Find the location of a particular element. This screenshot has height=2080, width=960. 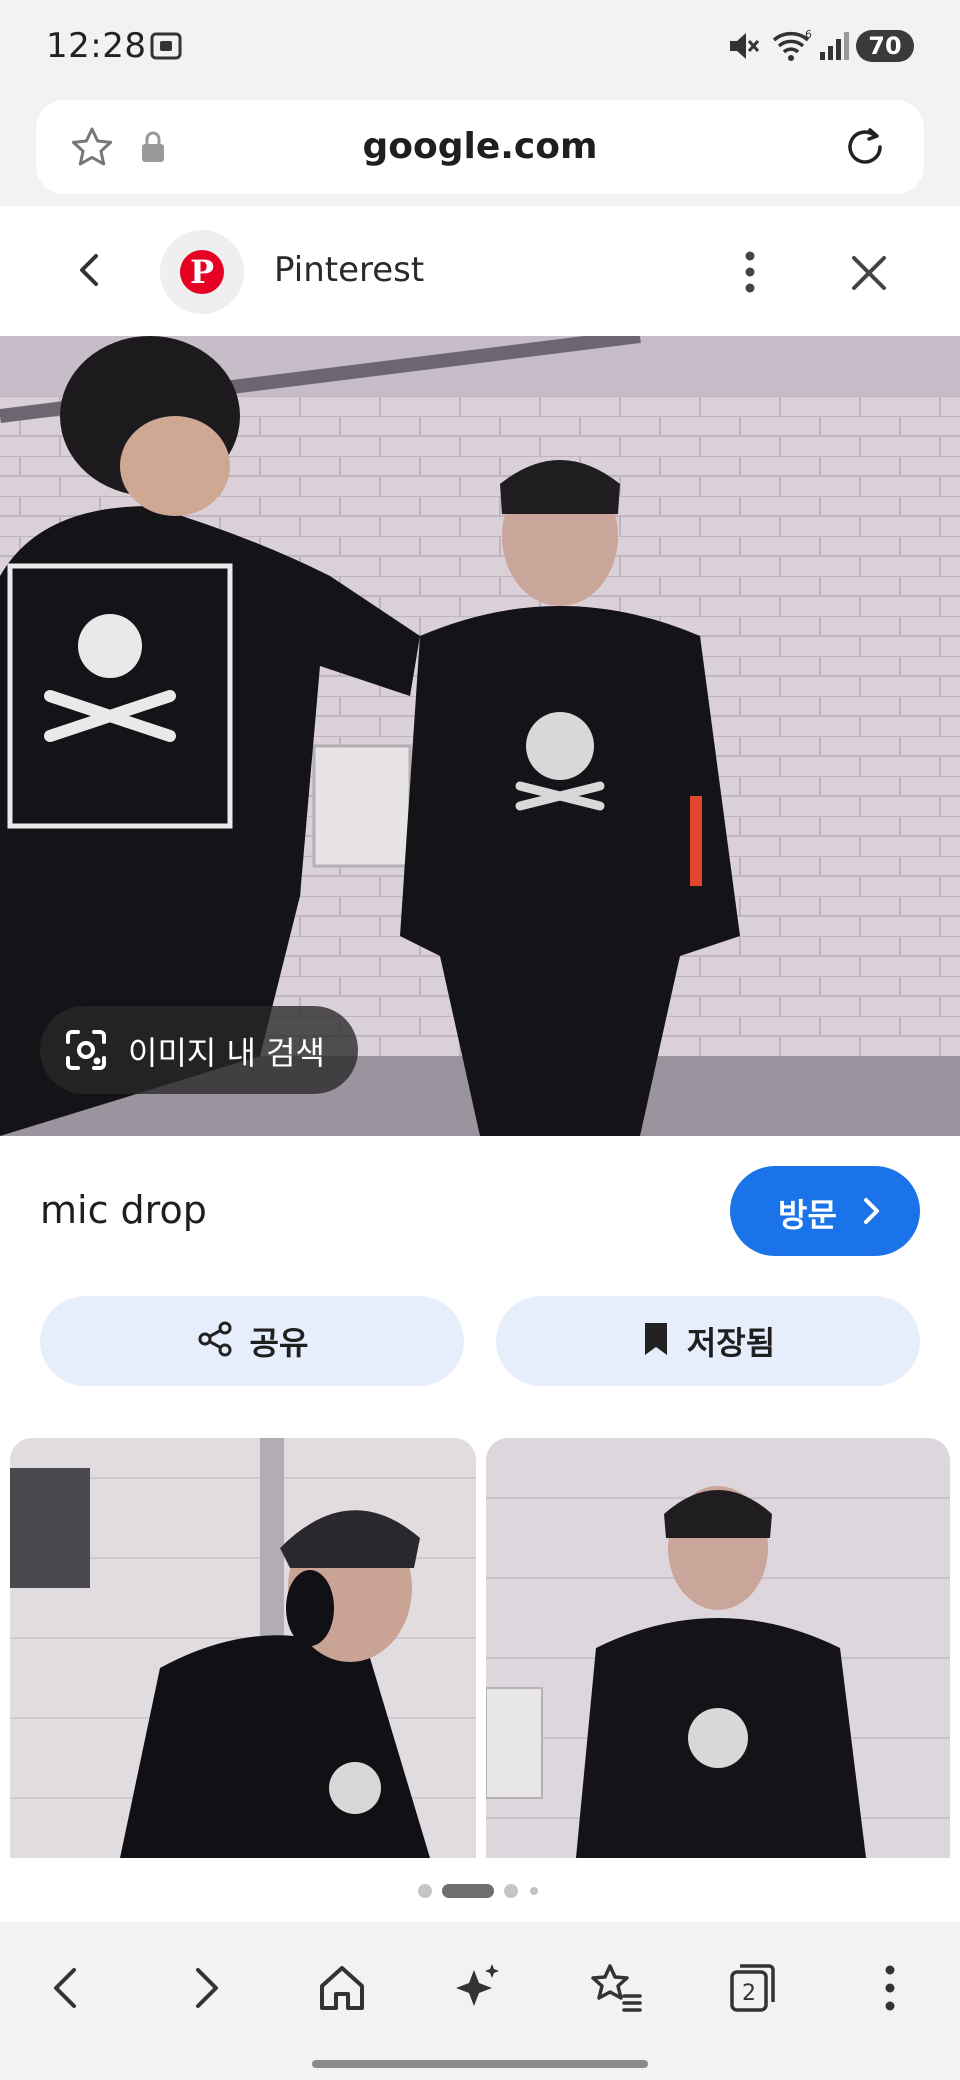

site-favicon: P is located at coordinates (202, 272).